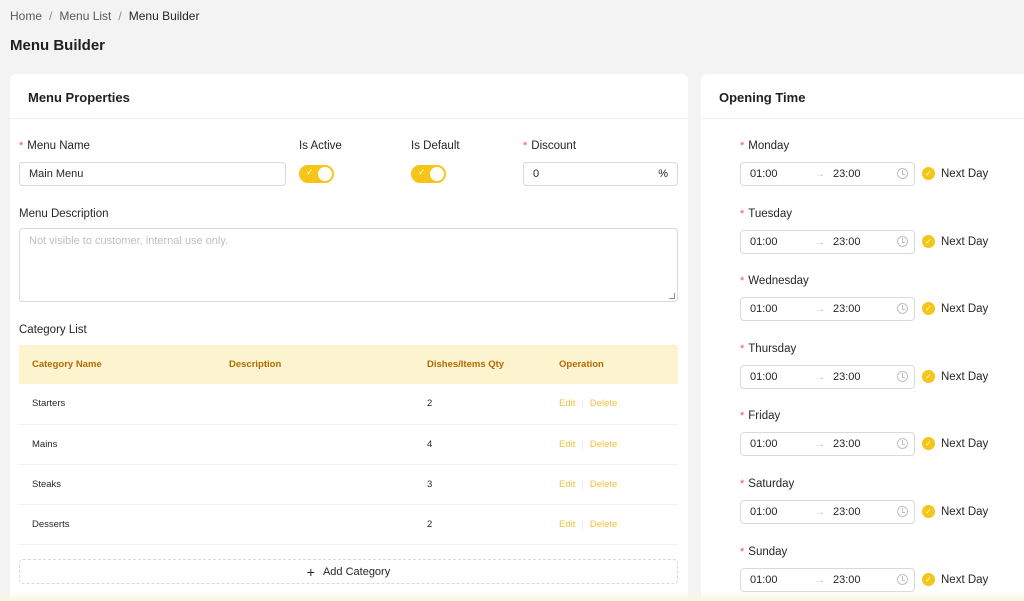 Image resolution: width=1024 pixels, height=601 pixels. What do you see at coordinates (117, 364) in the screenshot?
I see `column-header: Category Name` at bounding box center [117, 364].